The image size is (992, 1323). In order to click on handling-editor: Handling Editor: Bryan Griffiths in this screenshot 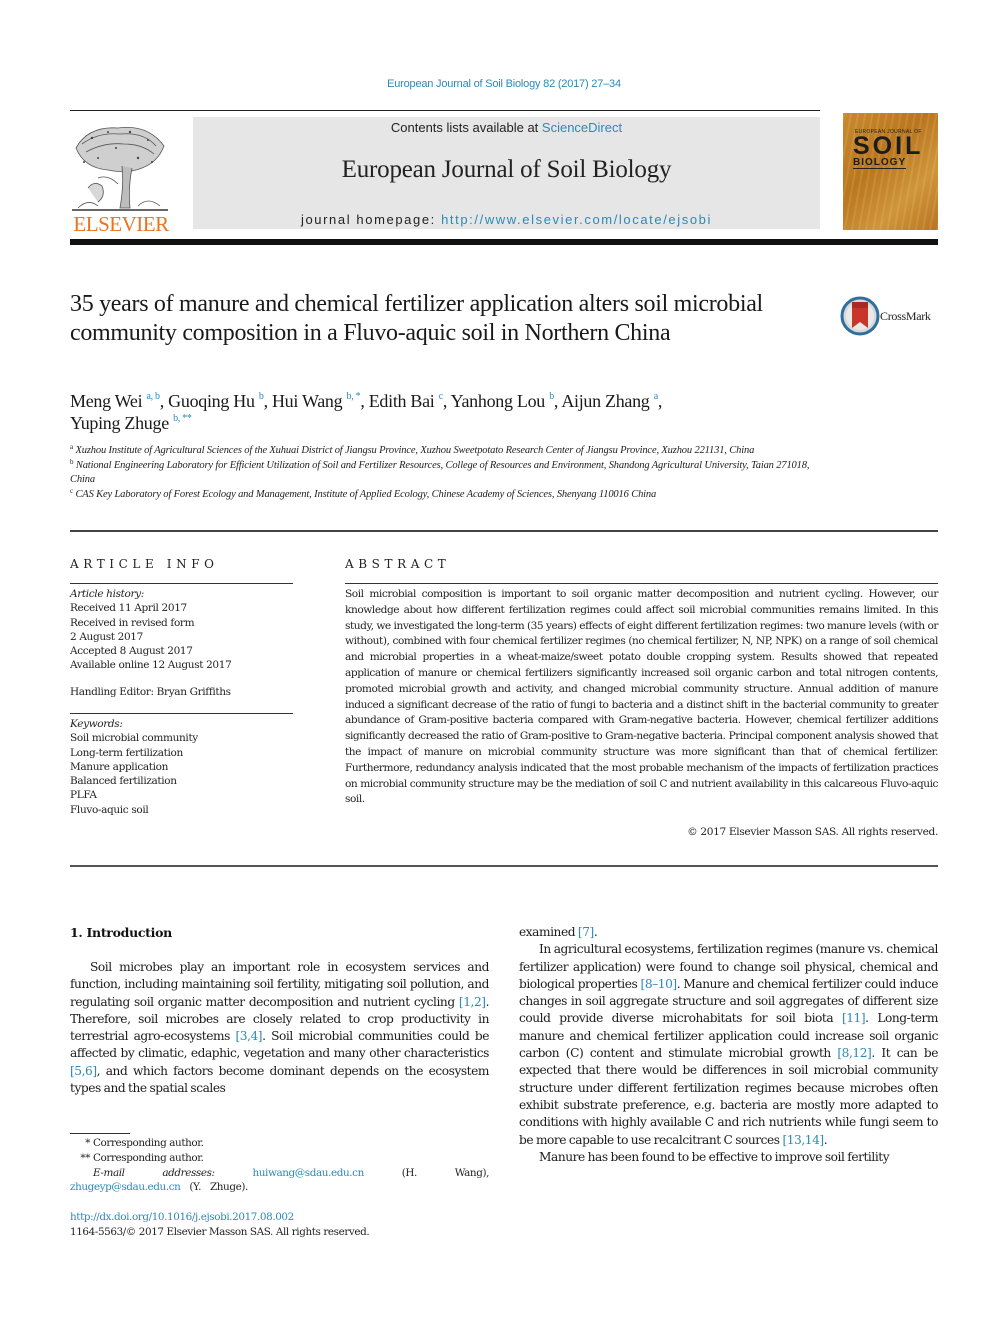, I will do `click(150, 692)`.